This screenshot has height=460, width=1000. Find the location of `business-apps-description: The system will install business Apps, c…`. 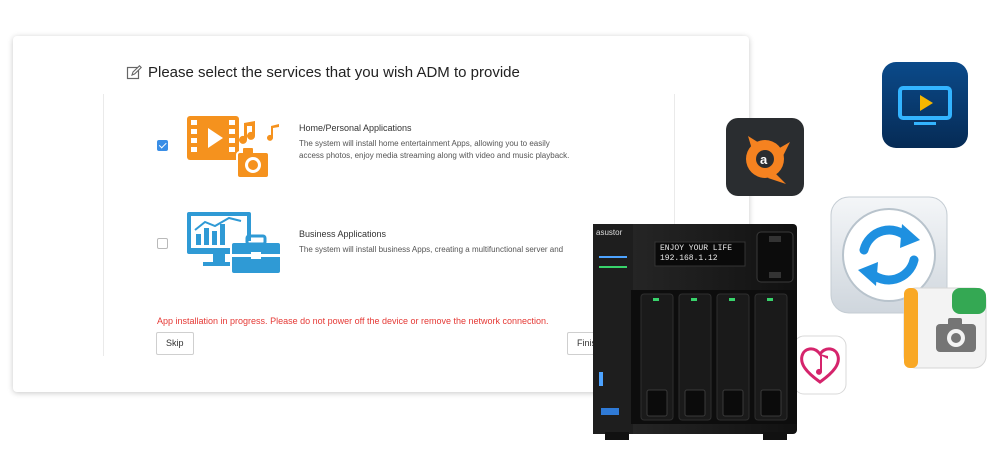

business-apps-description: The system will install business Apps, c… is located at coordinates (464, 250).